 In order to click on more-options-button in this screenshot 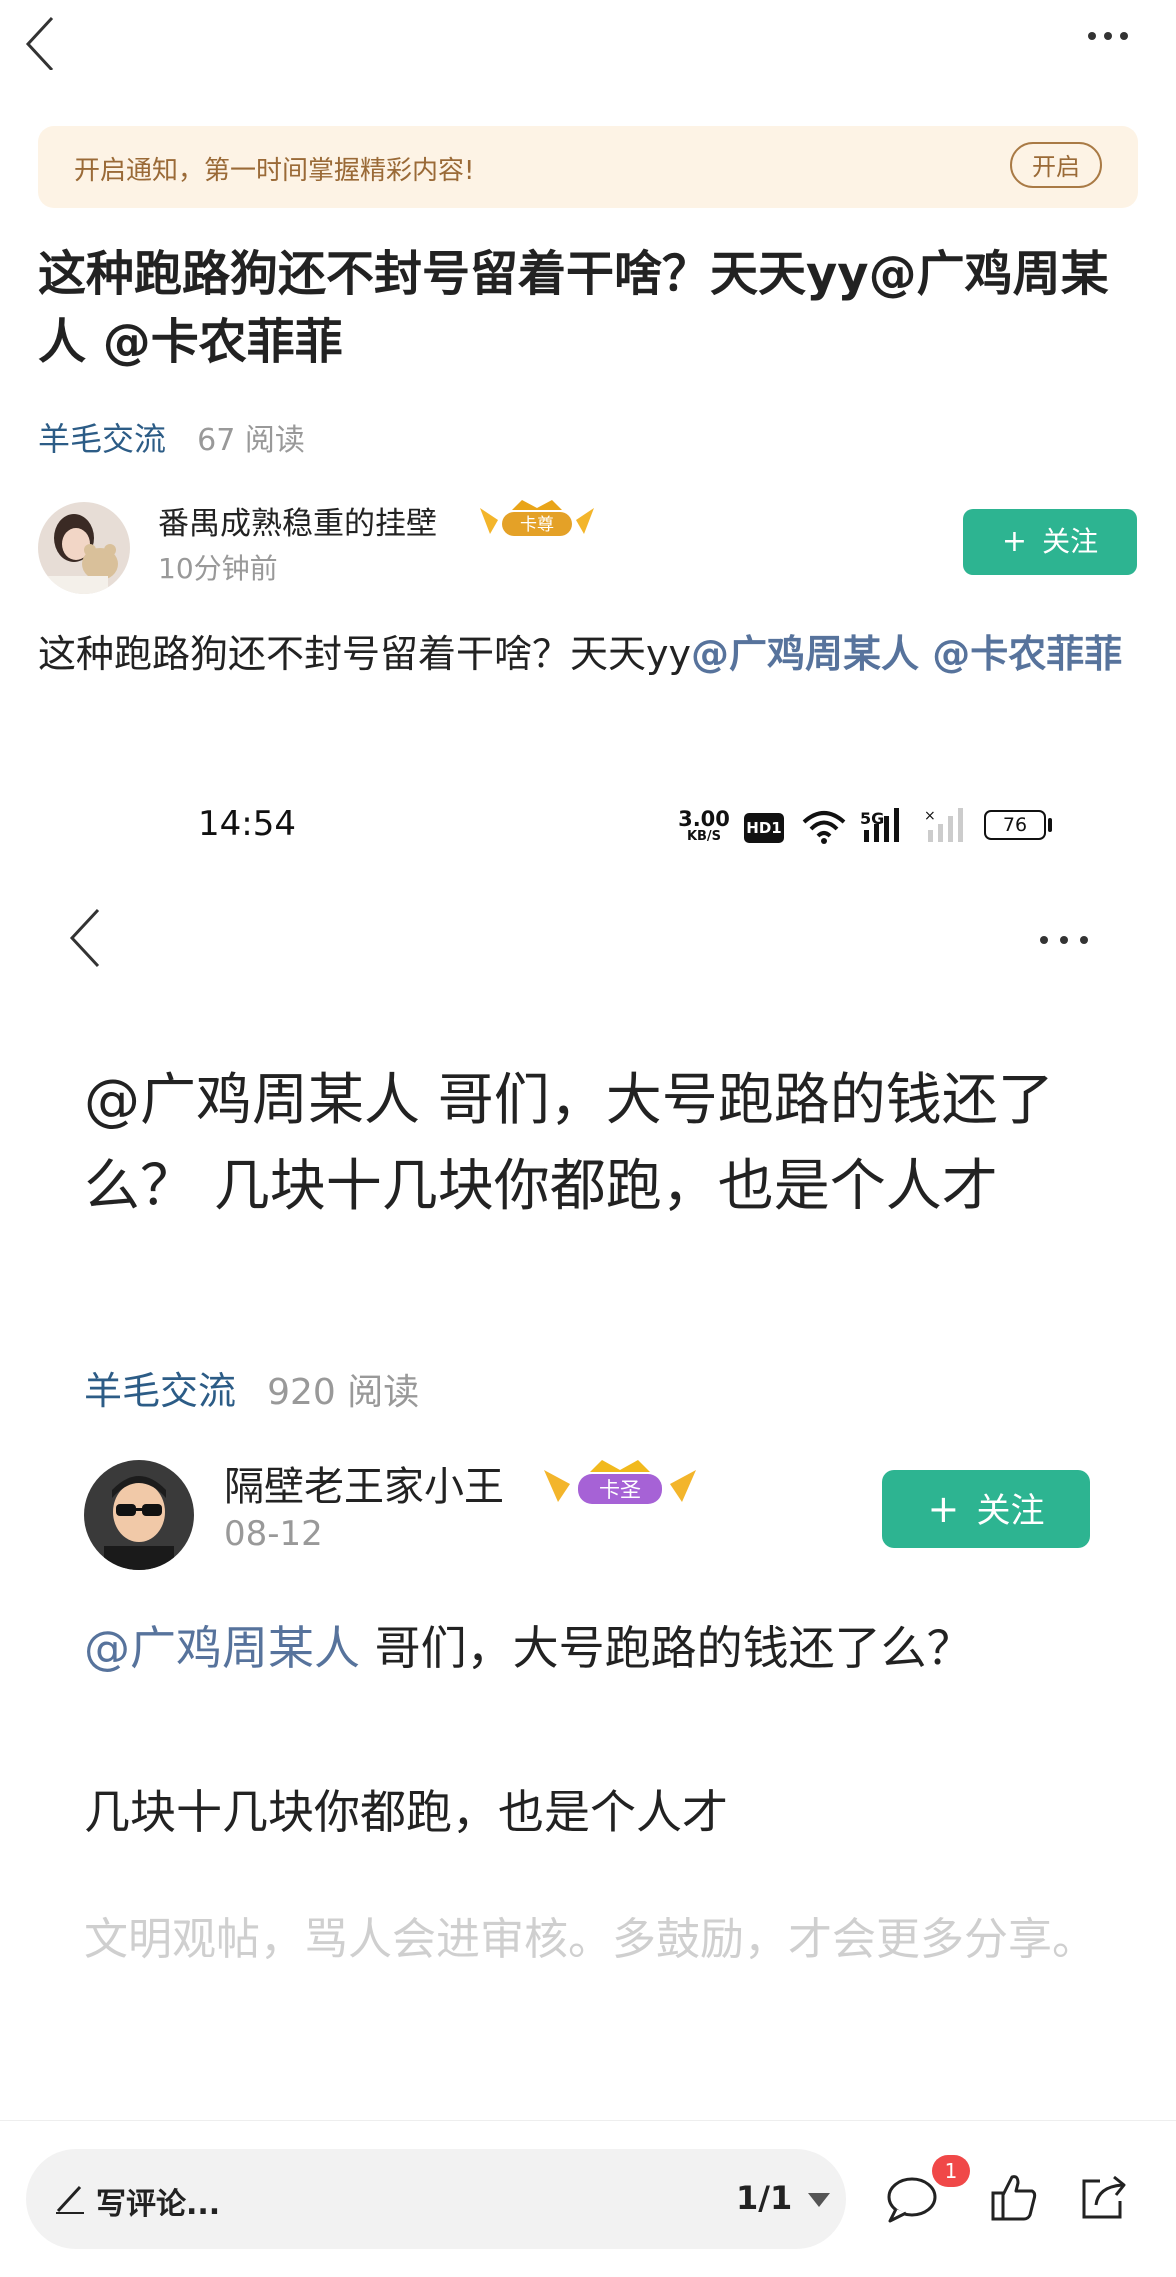, I will do `click(1113, 36)`.